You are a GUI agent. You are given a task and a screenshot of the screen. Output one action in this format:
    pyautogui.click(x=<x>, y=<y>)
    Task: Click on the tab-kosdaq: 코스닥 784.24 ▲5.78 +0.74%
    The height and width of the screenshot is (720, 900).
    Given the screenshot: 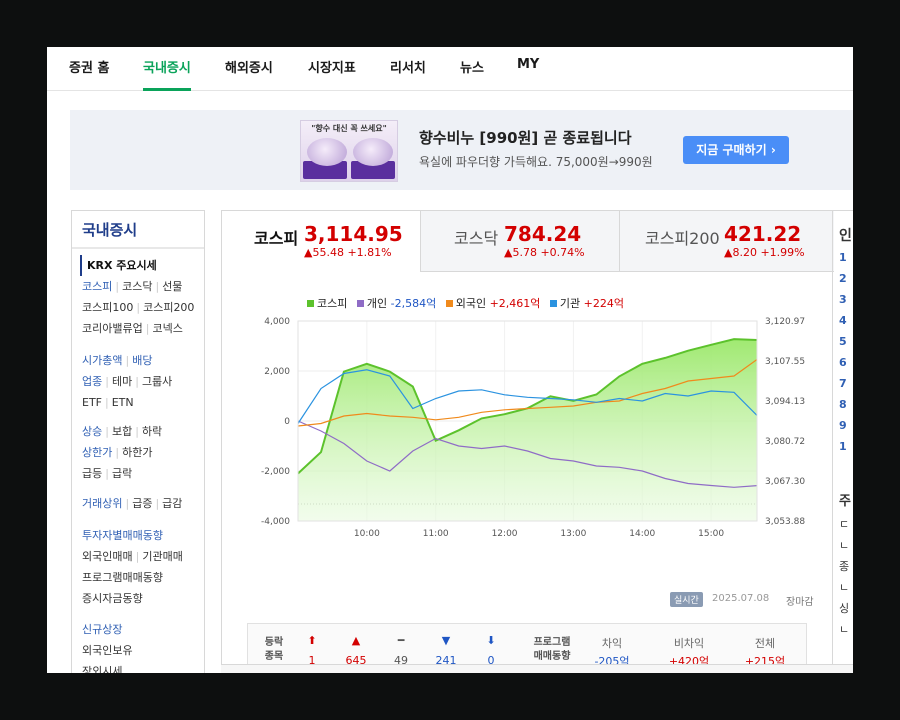 What is the action you would take?
    pyautogui.click(x=519, y=241)
    